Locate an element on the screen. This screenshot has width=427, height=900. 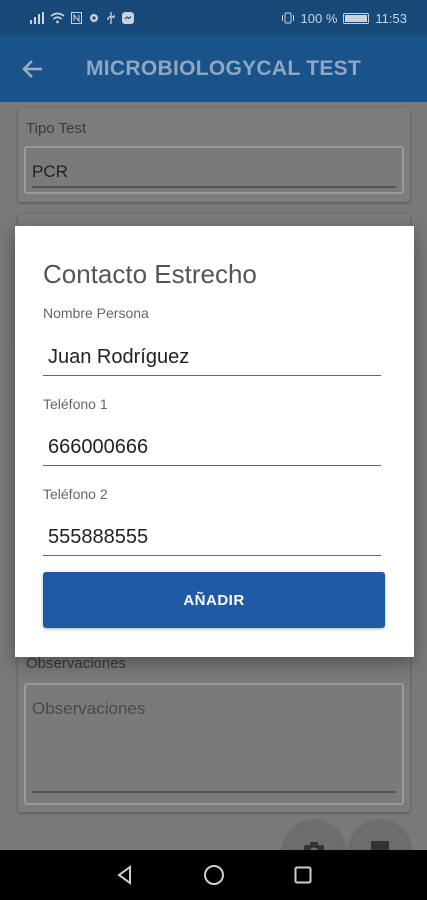
nav-back-button is located at coordinates (125, 875).